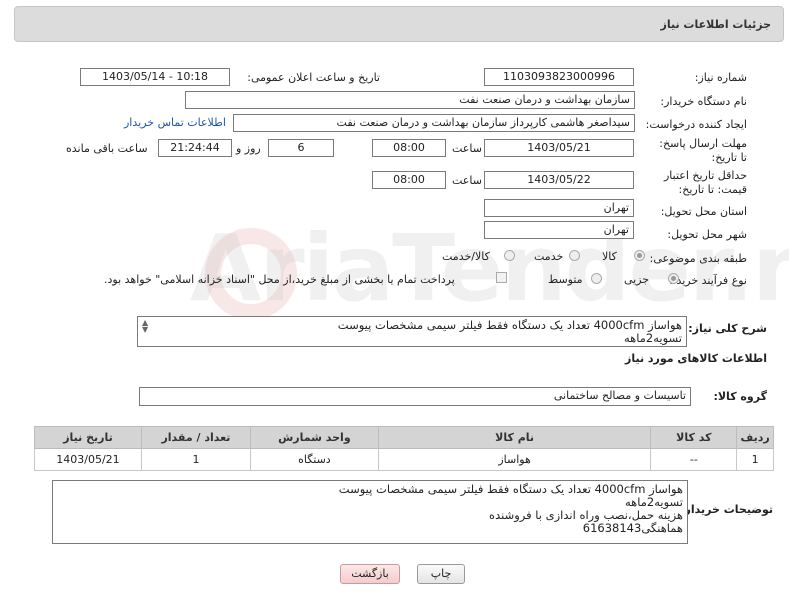 The image size is (789, 598). What do you see at coordinates (559, 77) in the screenshot?
I see `need-number-field: 1103093823000996` at bounding box center [559, 77].